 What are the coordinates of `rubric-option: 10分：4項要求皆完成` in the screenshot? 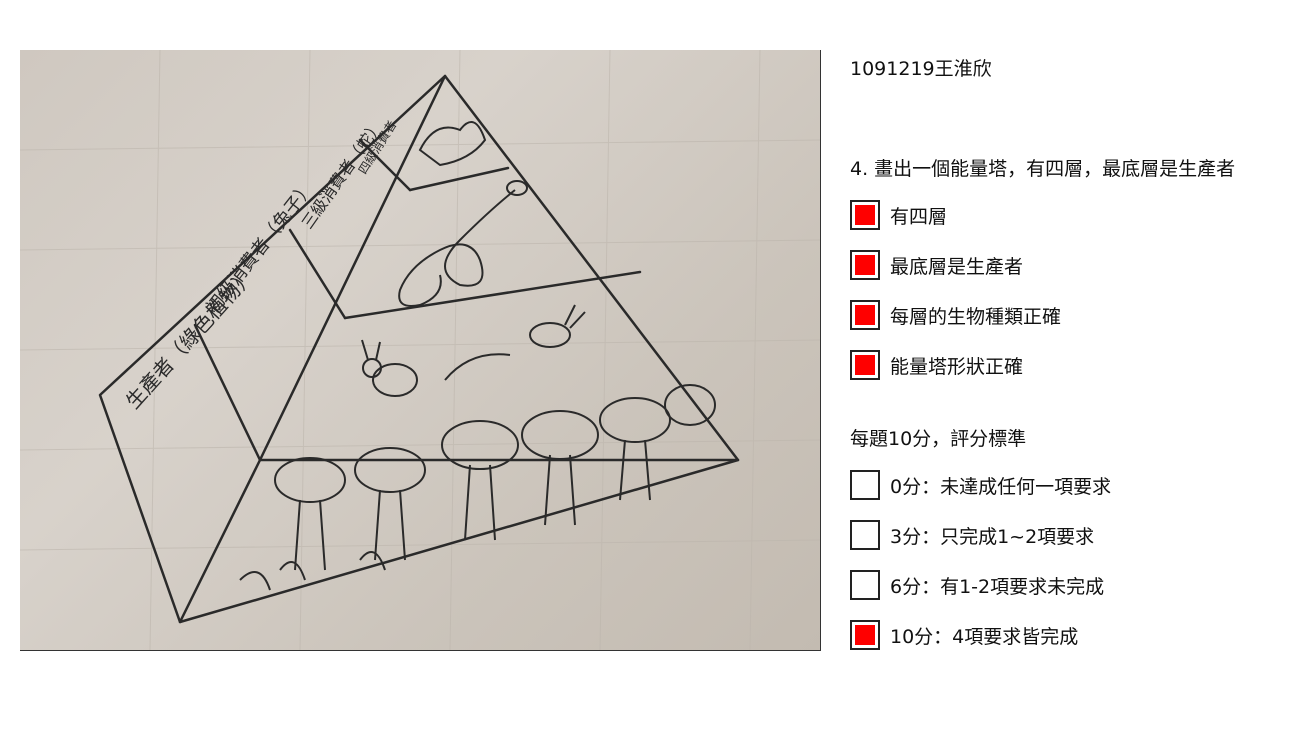 It's located at (964, 635).